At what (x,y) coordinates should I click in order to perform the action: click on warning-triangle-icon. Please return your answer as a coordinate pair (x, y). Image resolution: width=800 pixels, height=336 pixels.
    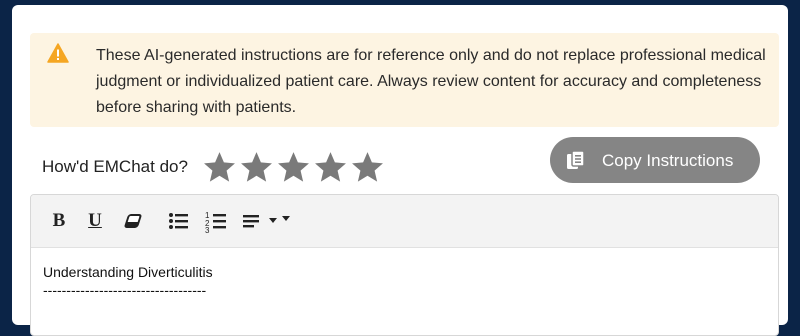
    Looking at the image, I should click on (58, 53).